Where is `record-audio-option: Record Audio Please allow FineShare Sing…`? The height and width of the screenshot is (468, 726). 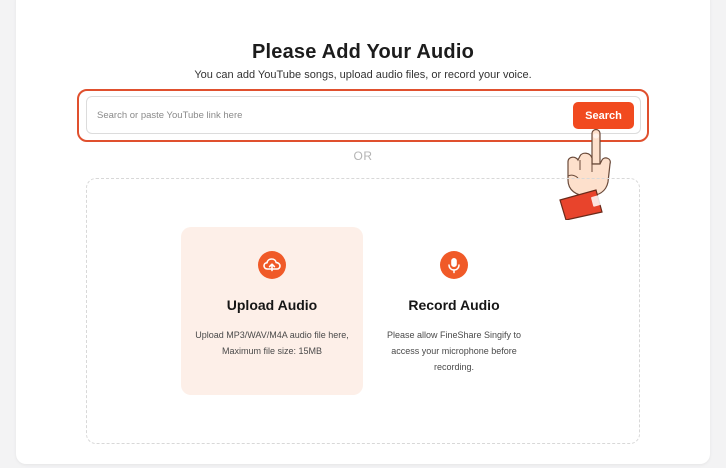 record-audio-option: Record Audio Please allow FineShare Sing… is located at coordinates (454, 311).